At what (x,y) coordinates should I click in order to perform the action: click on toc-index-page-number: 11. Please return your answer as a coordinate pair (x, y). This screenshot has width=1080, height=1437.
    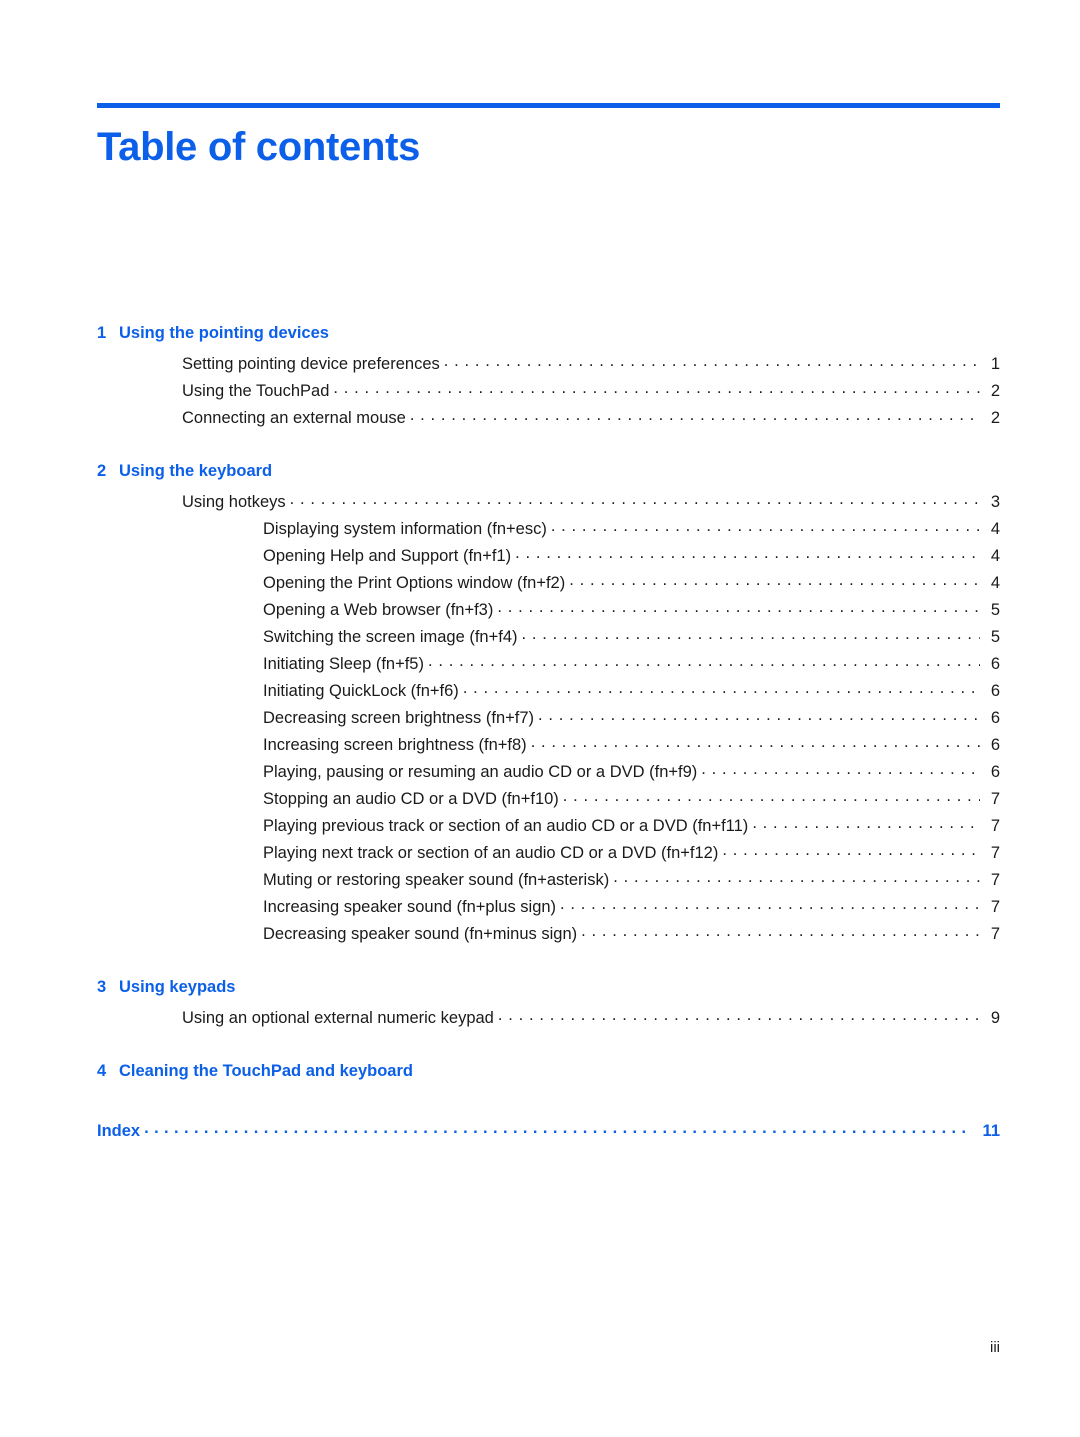
    Looking at the image, I should click on (991, 1131).